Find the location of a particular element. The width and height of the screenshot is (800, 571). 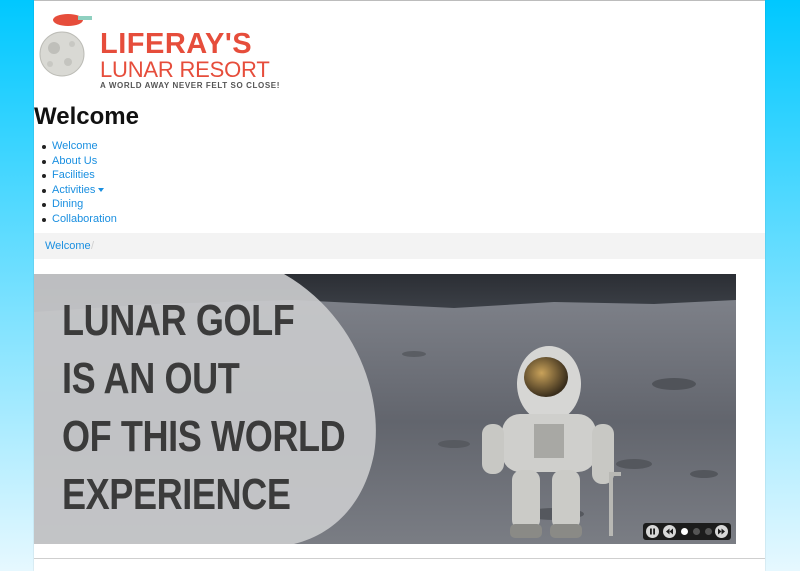

nav-item-activities: Activities is located at coordinates (75, 190).